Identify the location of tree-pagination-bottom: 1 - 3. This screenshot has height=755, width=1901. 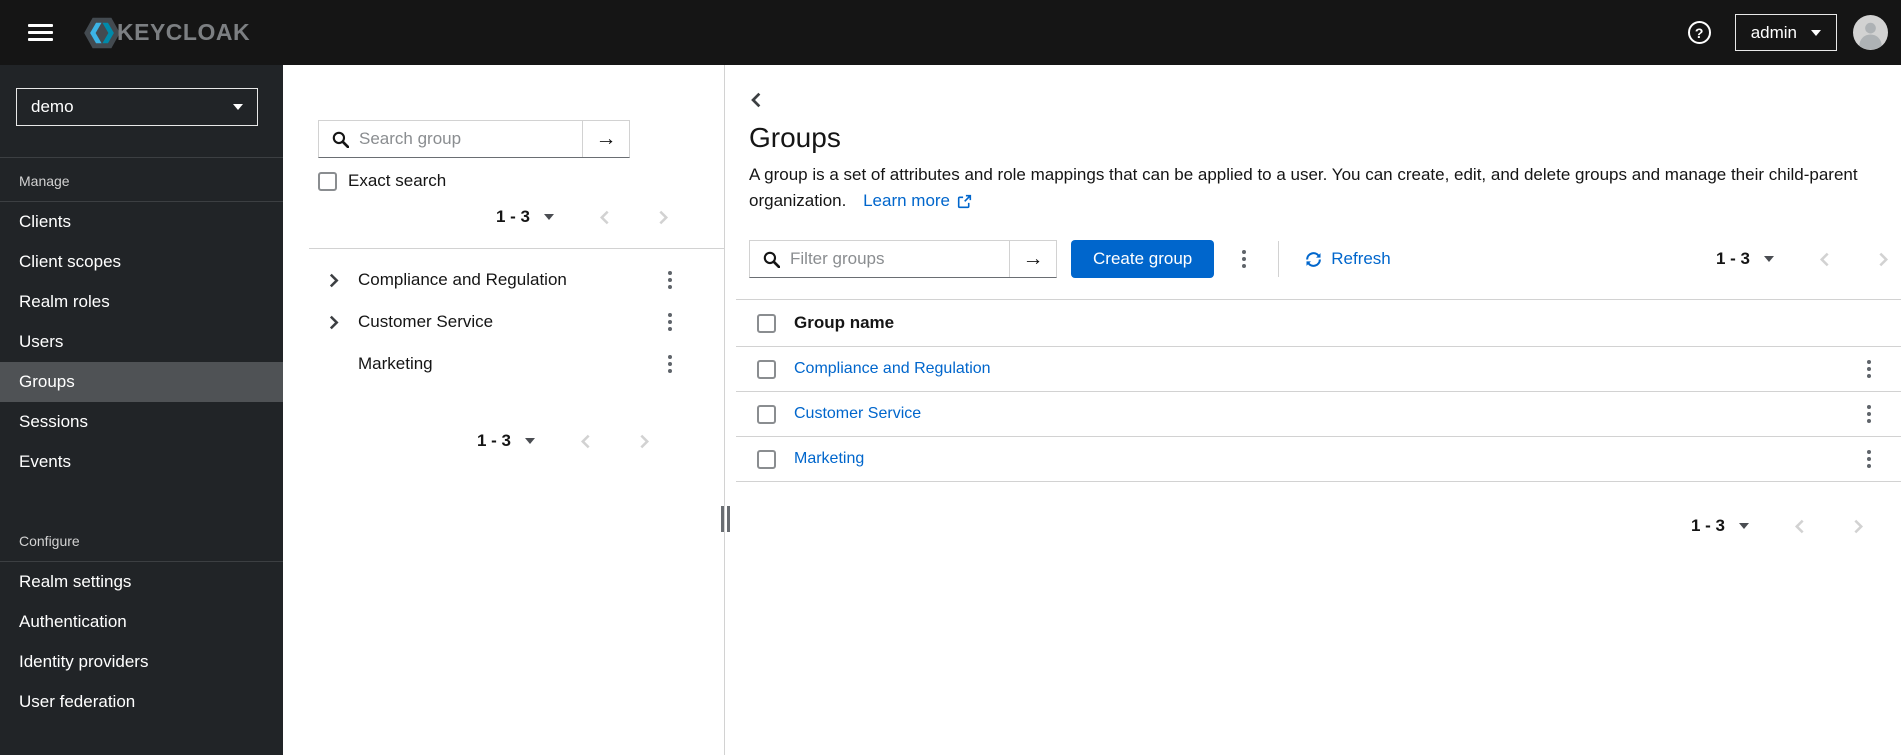
(503, 441).